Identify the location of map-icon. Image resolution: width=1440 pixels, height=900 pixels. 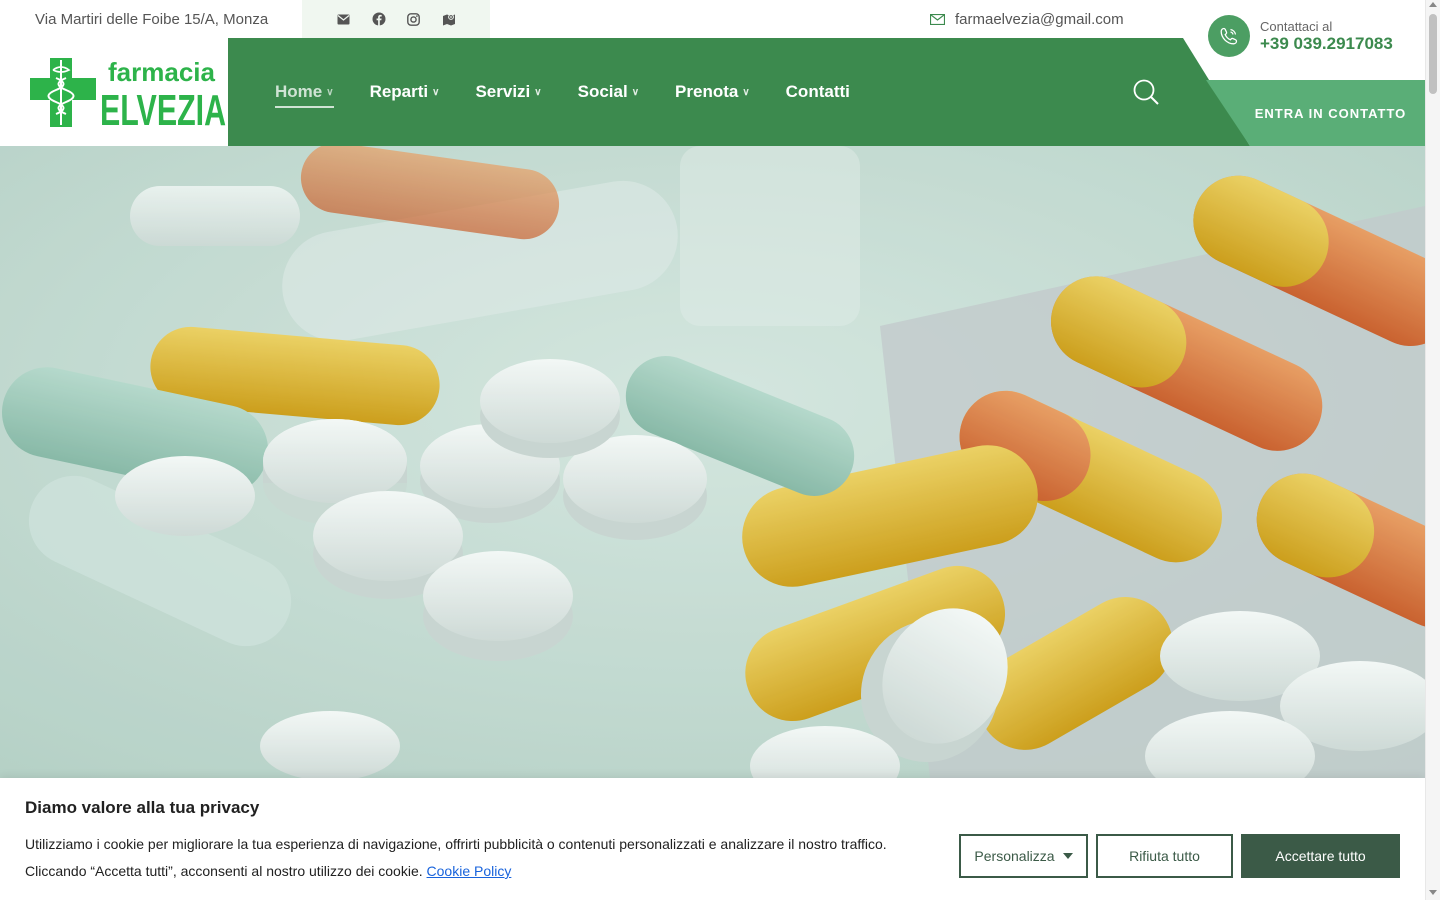
(449, 19).